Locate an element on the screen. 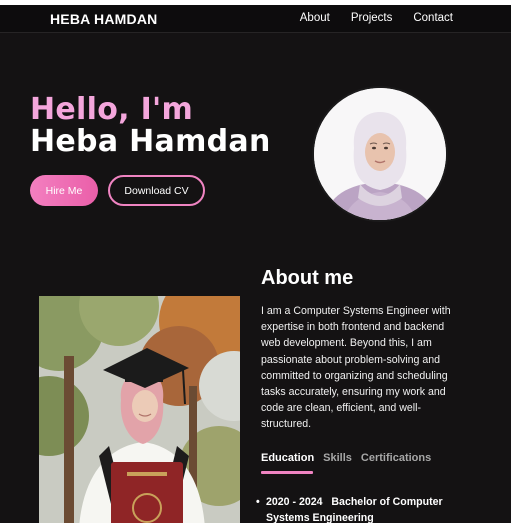 This screenshot has height=523, width=511. main-nav: About Projects Contact is located at coordinates (376, 18).